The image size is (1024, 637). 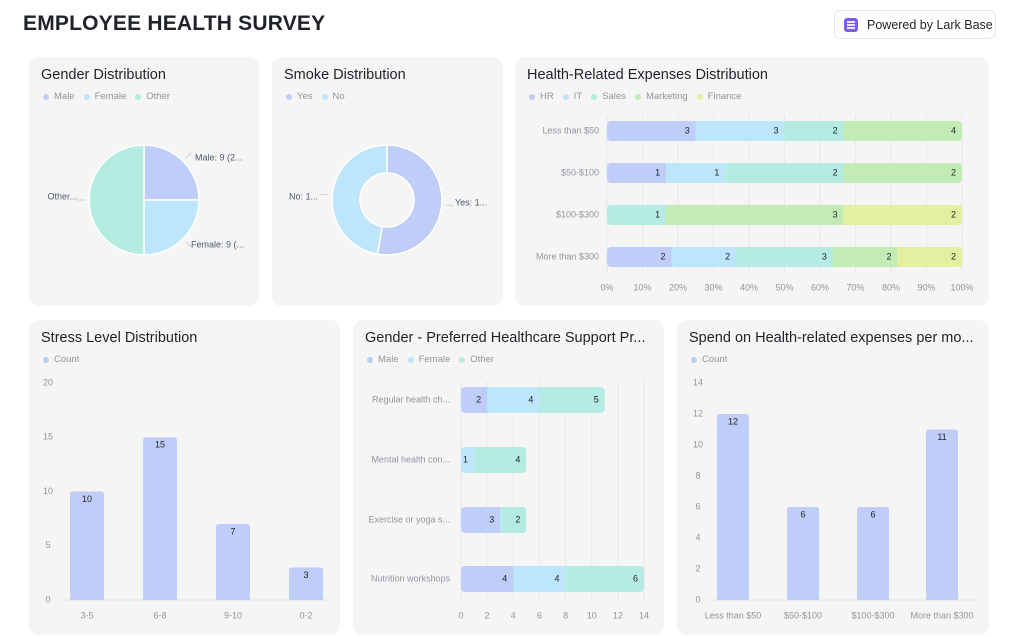 I want to click on y-tick-label: 8, so click(x=697, y=475).